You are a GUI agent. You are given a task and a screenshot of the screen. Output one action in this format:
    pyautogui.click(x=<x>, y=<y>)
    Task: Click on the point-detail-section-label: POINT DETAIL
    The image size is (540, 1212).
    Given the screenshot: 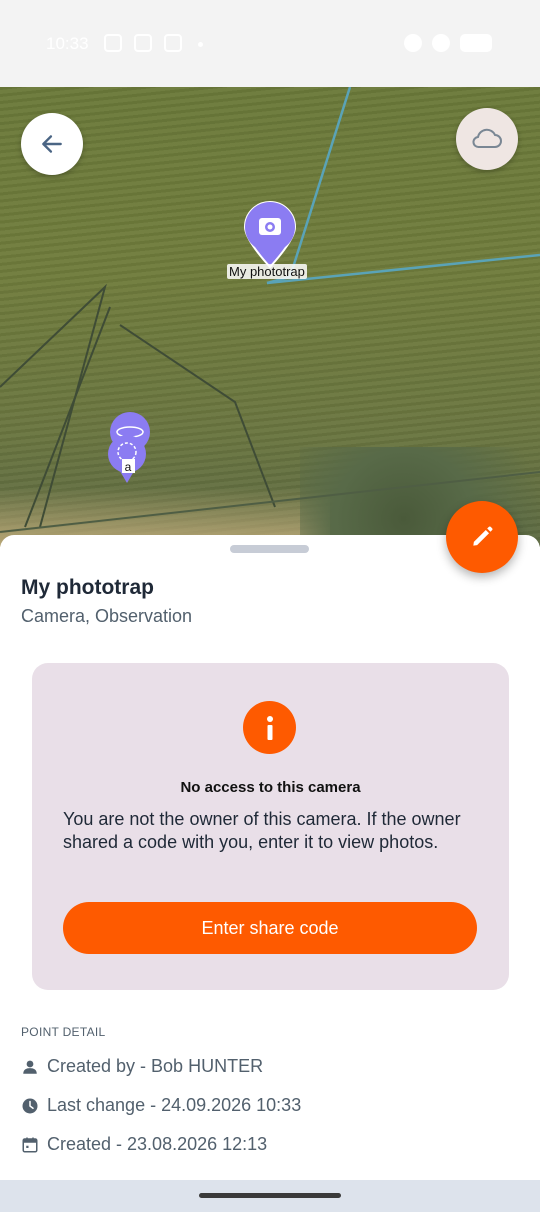 What is the action you would take?
    pyautogui.click(x=63, y=1032)
    